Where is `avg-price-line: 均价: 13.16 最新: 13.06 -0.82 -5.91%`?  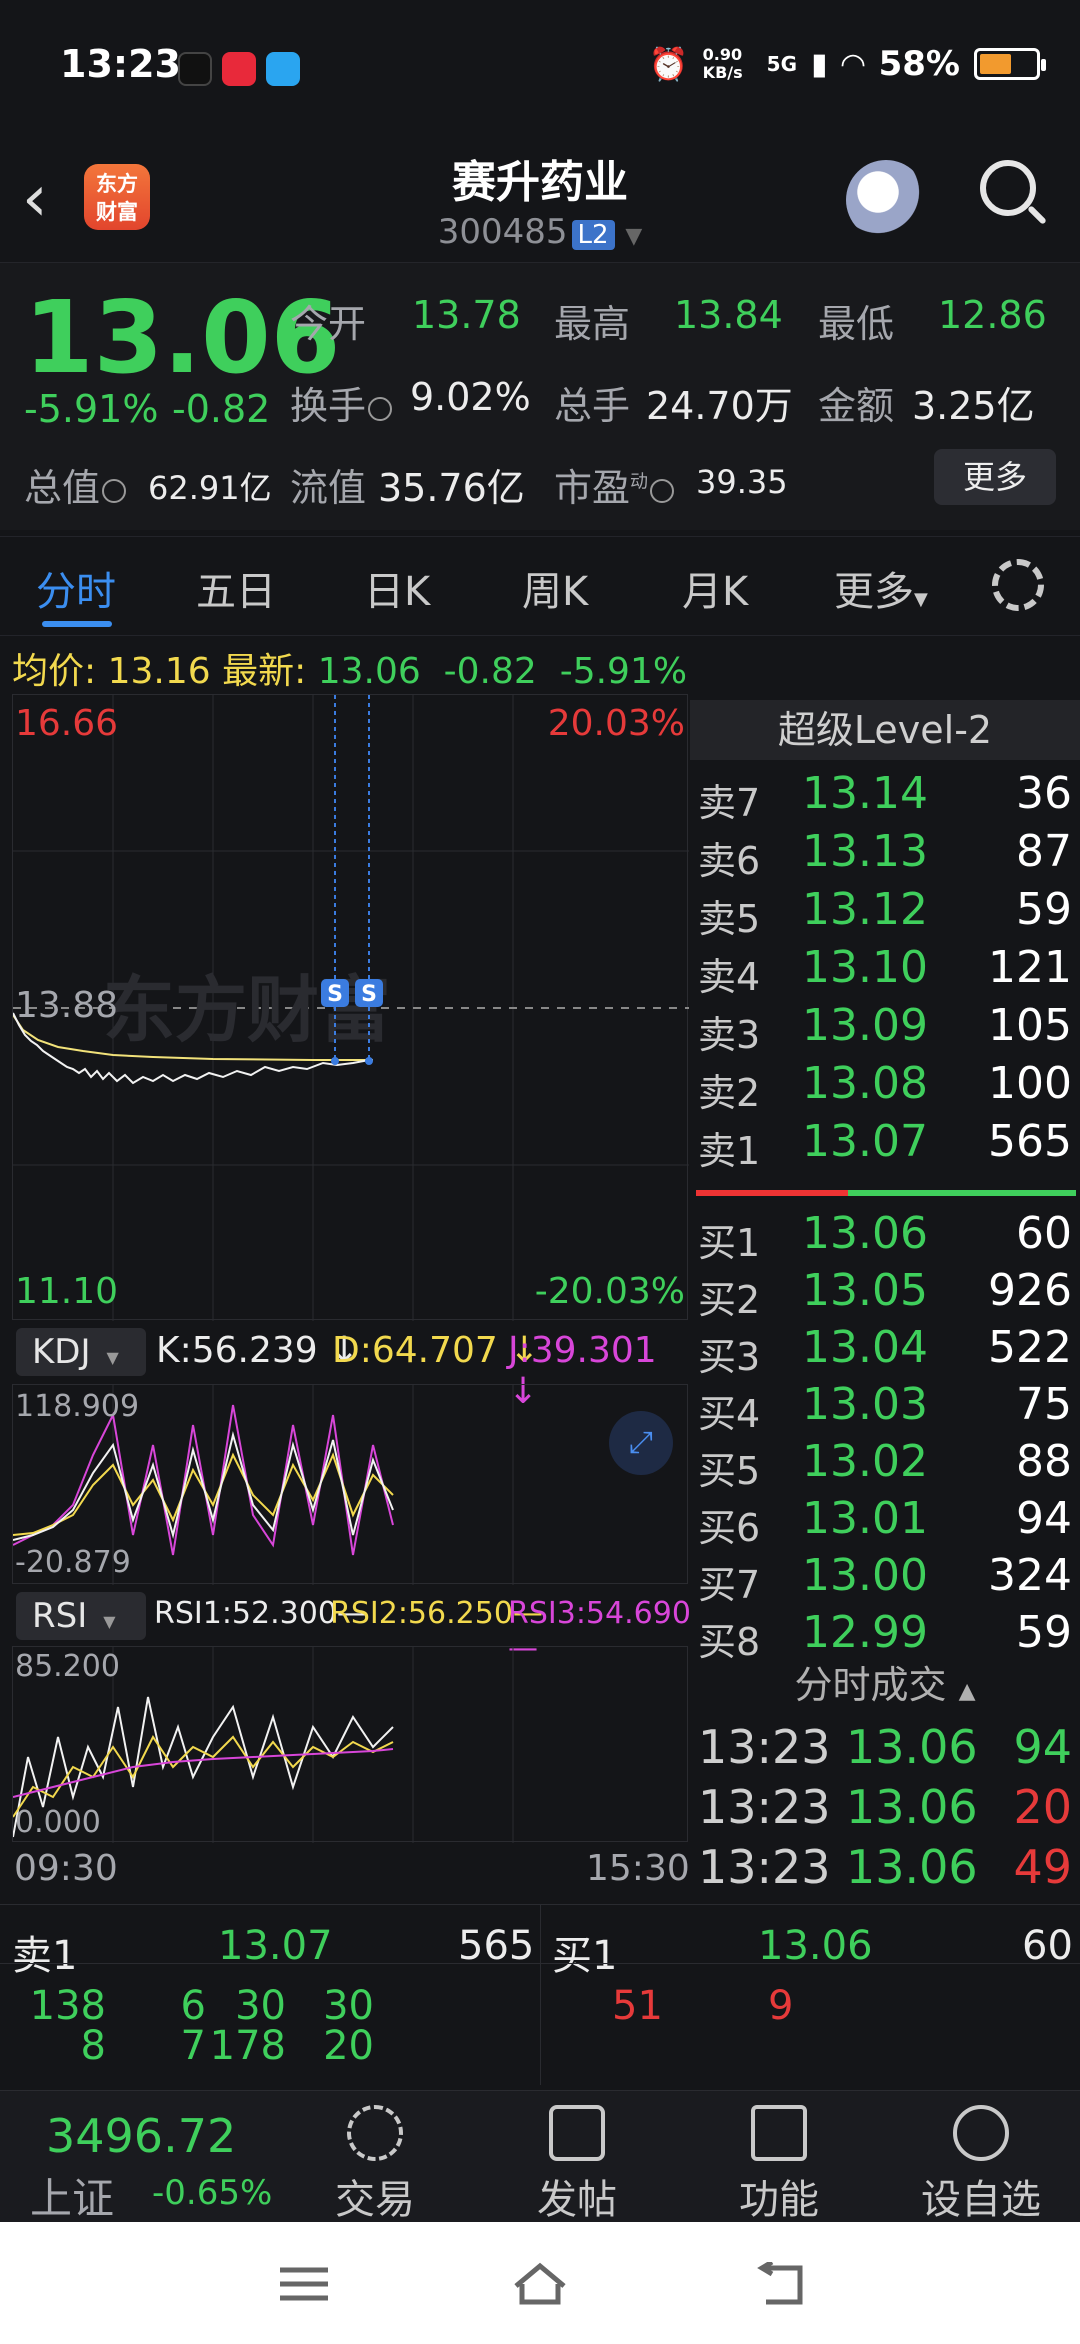 avg-price-line: 均价: 13.16 最新: 13.06 -0.82 -5.91% is located at coordinates (349, 668).